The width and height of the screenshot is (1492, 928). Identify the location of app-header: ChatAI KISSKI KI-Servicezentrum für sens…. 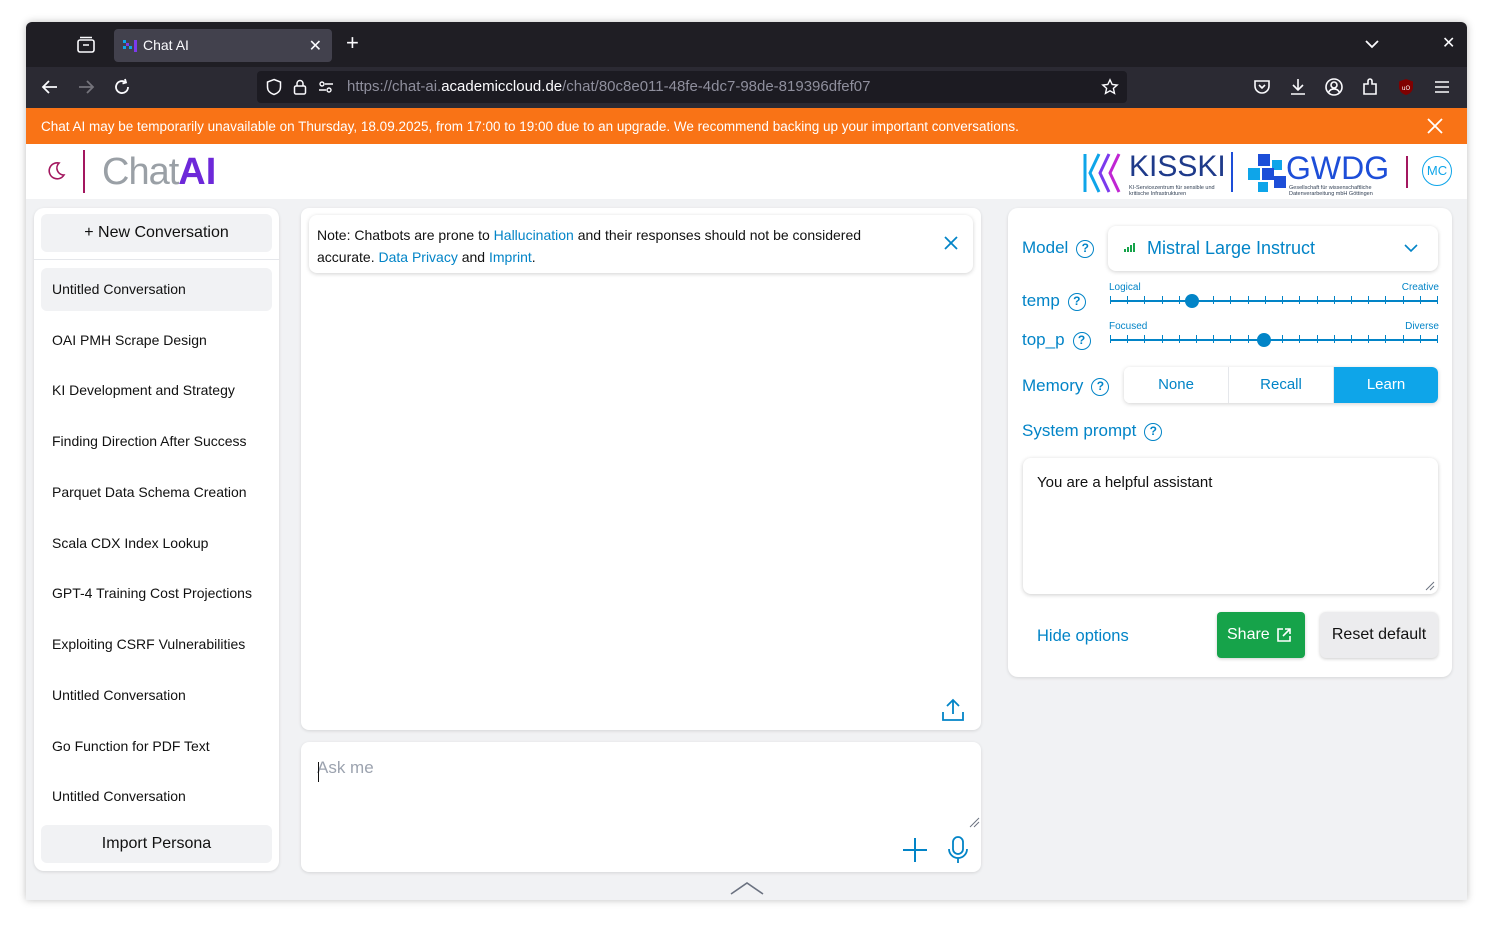
(746, 171).